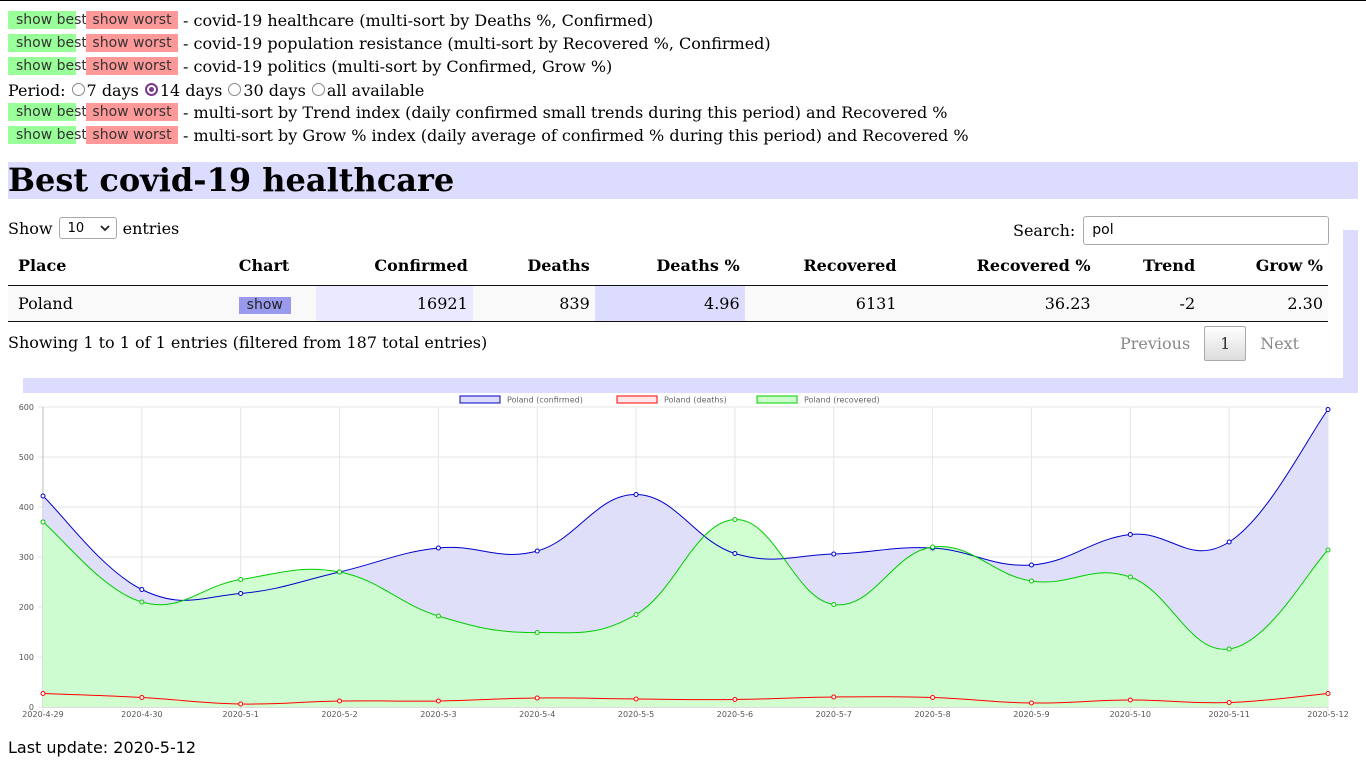  What do you see at coordinates (1264, 303) in the screenshot?
I see `cell-grow-pct: 2.30` at bounding box center [1264, 303].